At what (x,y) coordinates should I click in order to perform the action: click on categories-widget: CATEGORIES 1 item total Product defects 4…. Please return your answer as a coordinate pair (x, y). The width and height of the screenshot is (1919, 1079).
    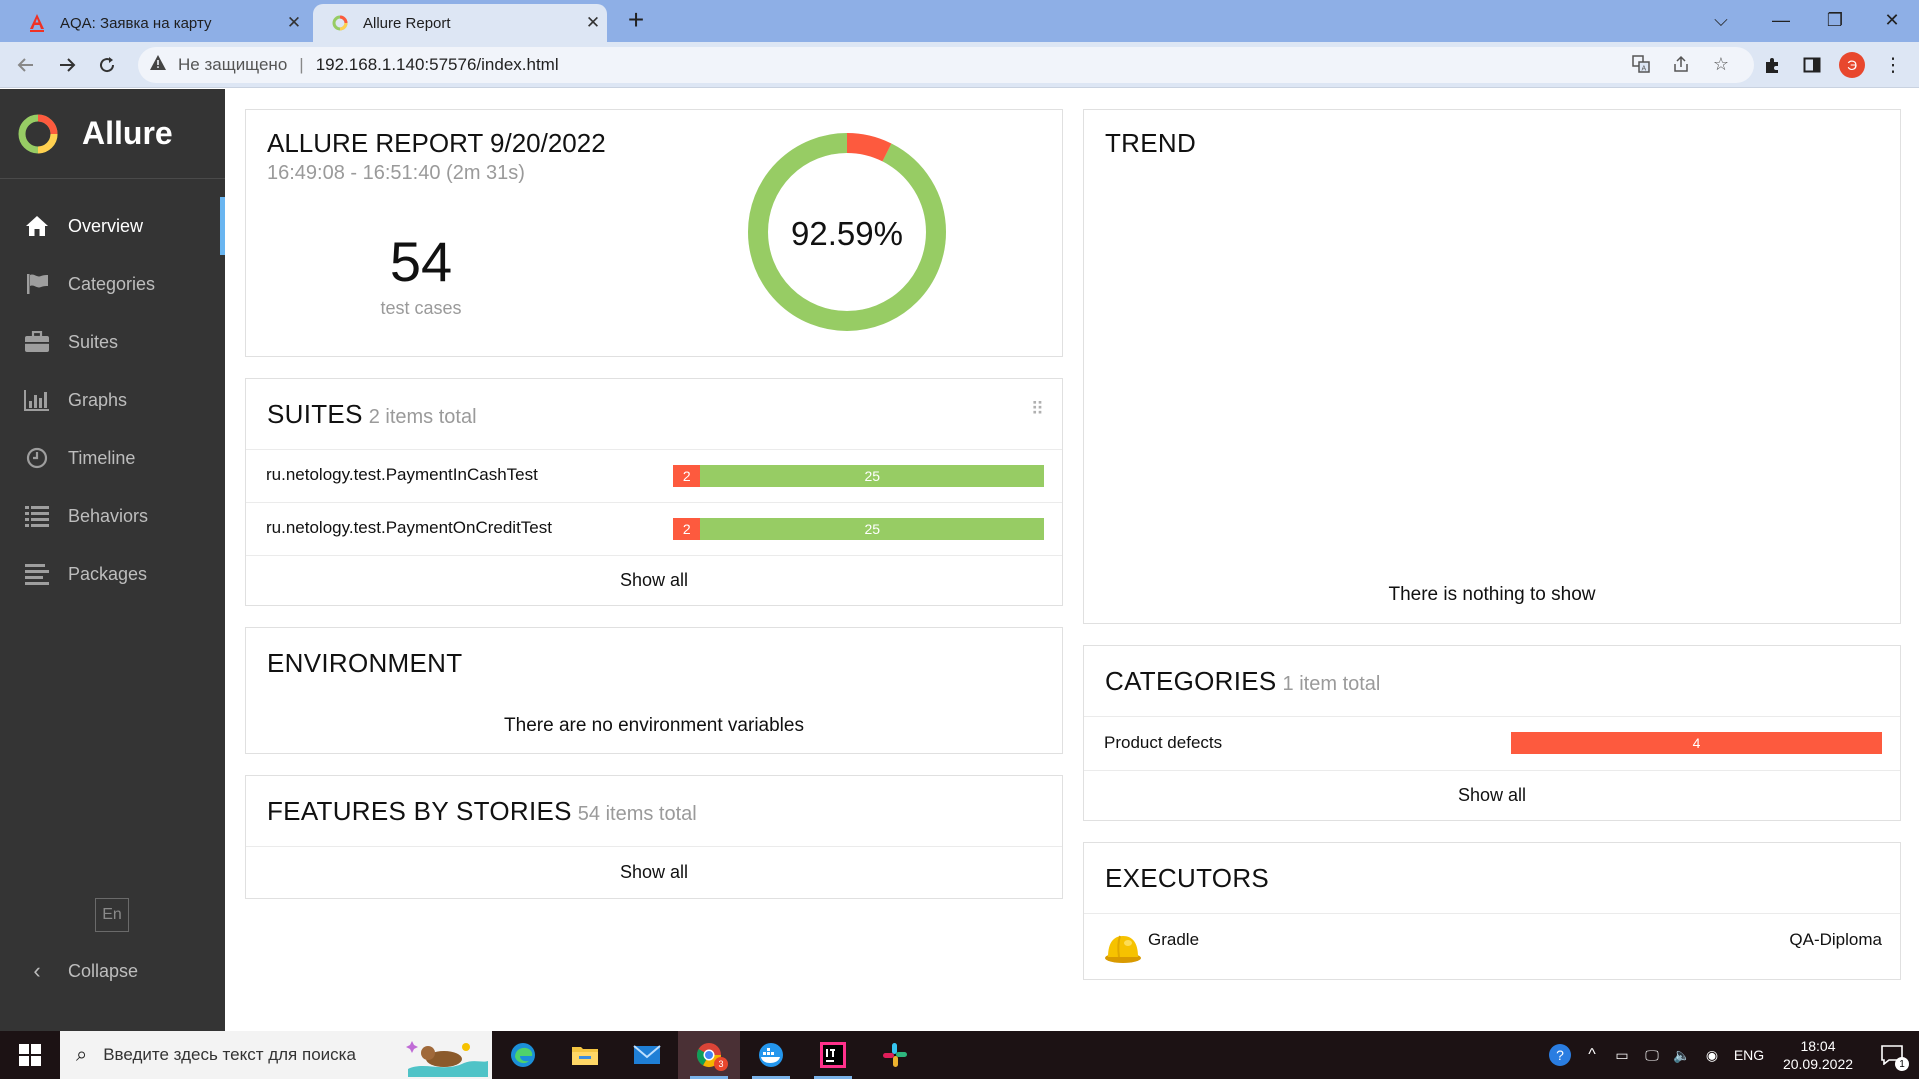
    Looking at the image, I should click on (1492, 733).